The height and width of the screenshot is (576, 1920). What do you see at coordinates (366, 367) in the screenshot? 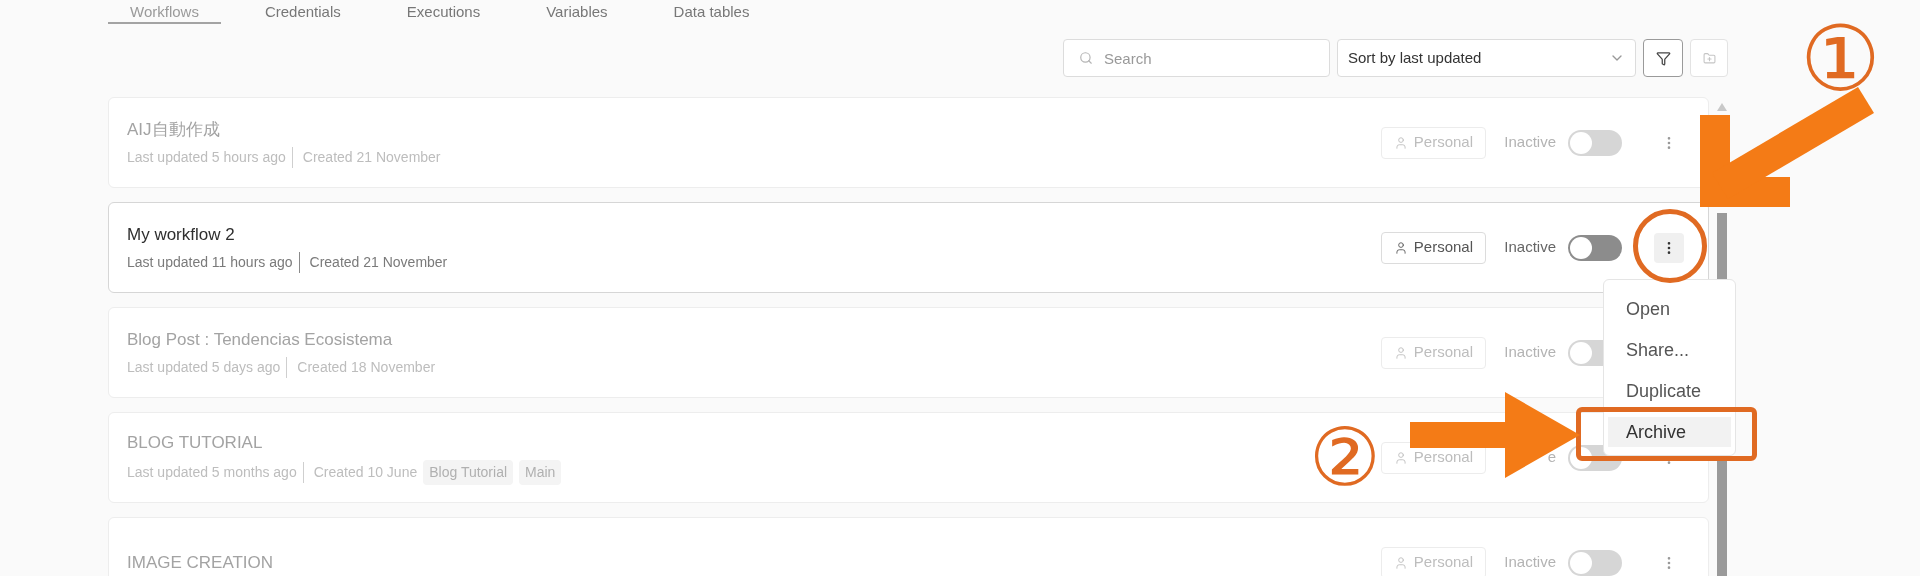
I see `created-date: Created 18 November` at bounding box center [366, 367].